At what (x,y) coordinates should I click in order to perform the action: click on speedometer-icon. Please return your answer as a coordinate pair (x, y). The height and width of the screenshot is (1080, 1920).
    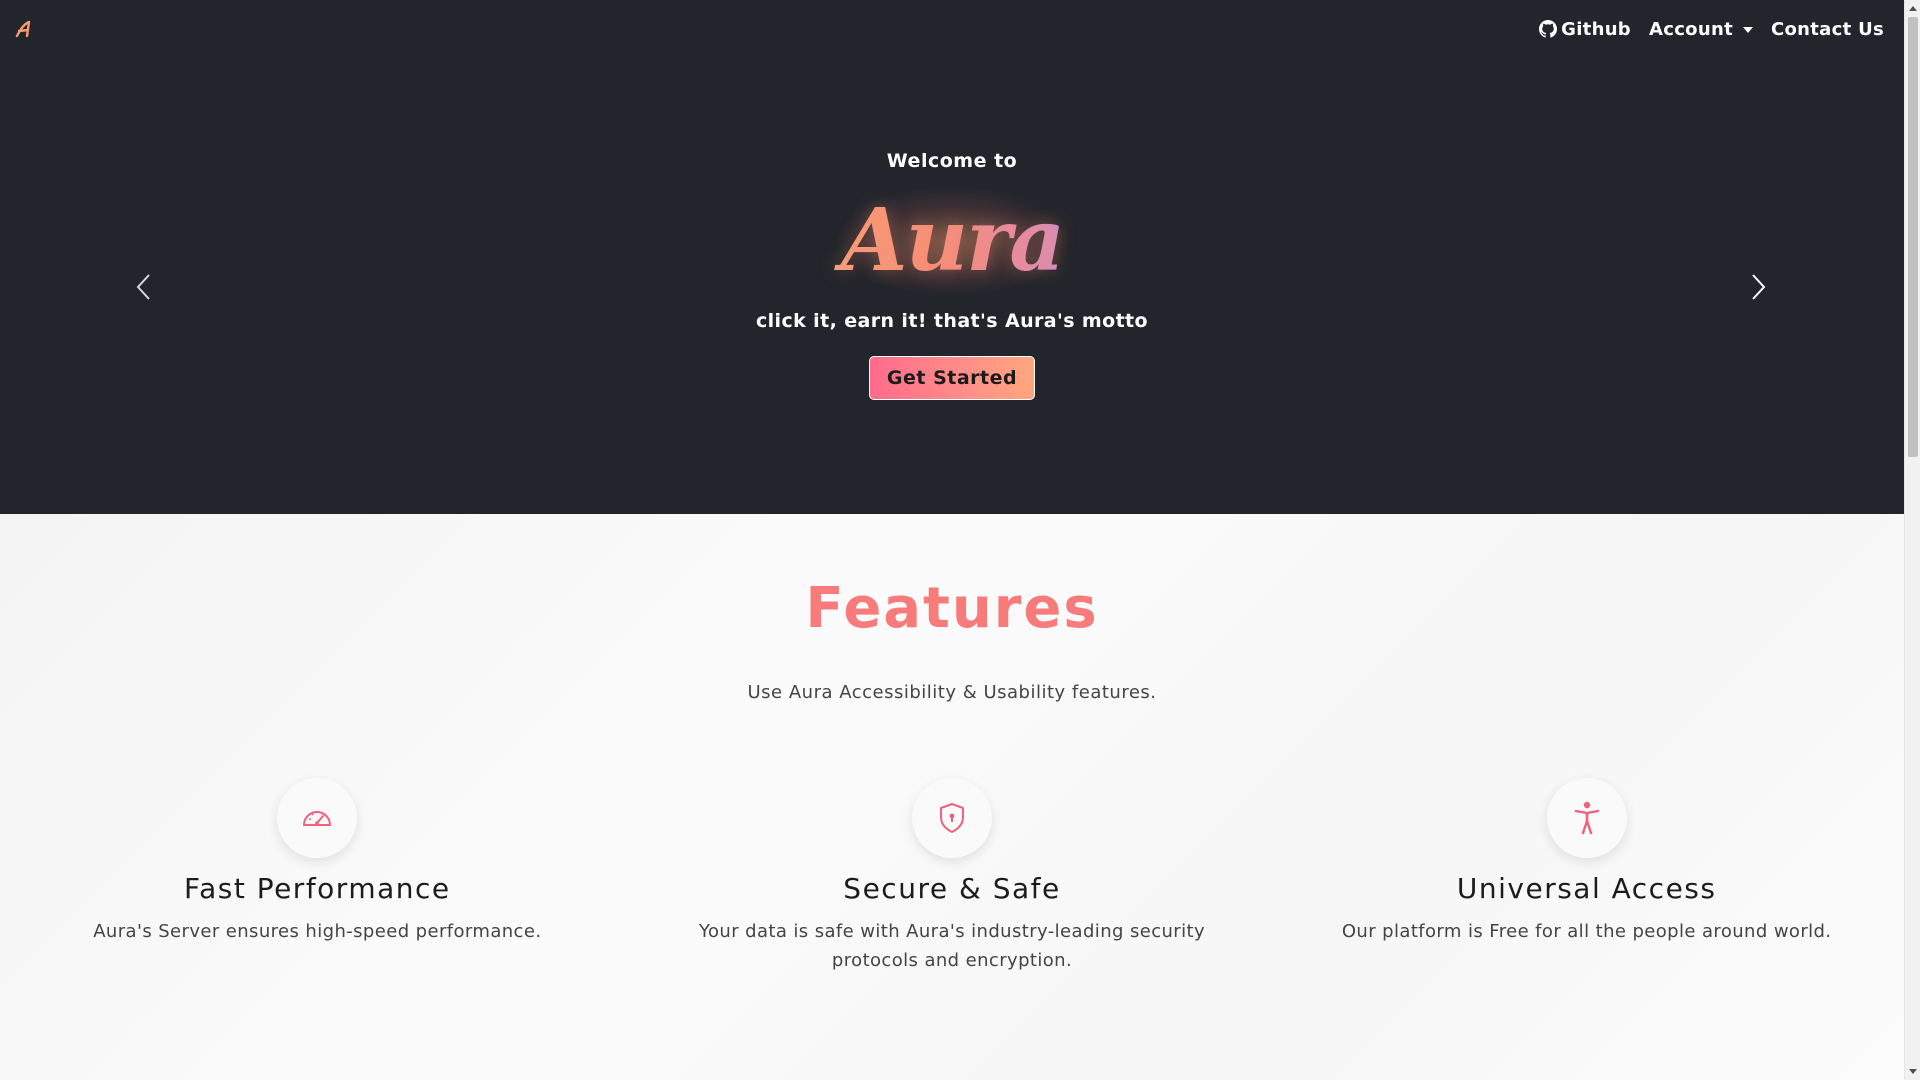
    Looking at the image, I should click on (317, 818).